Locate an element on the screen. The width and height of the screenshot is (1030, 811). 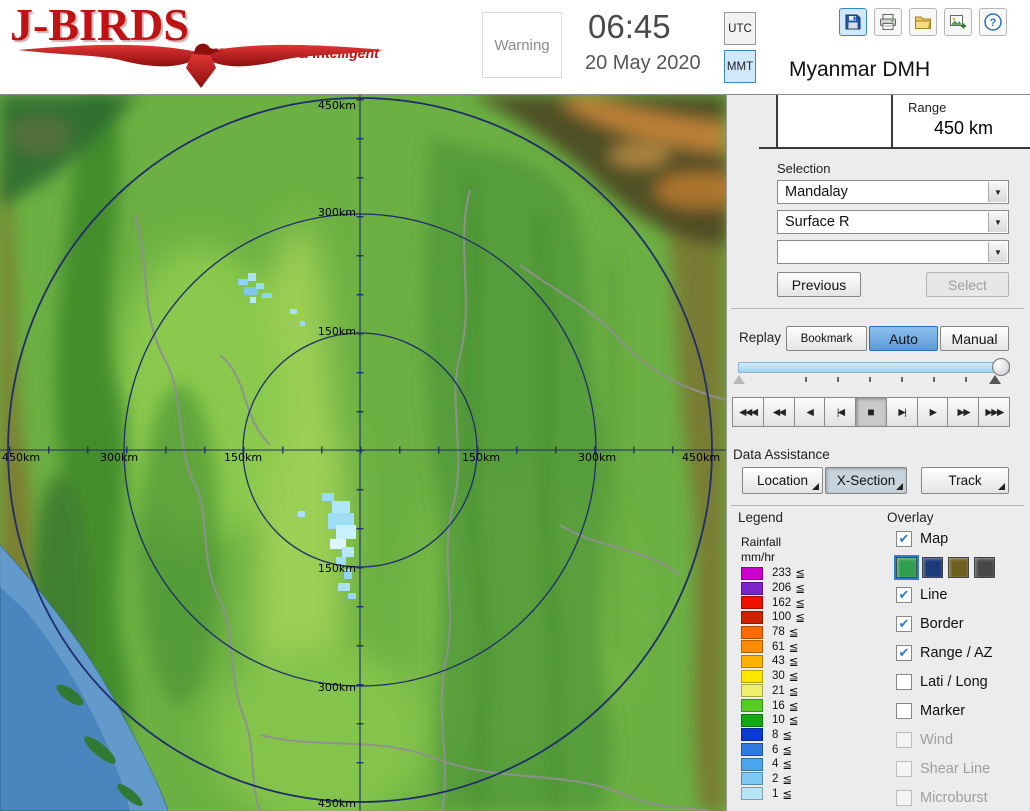
print-button is located at coordinates (888, 22).